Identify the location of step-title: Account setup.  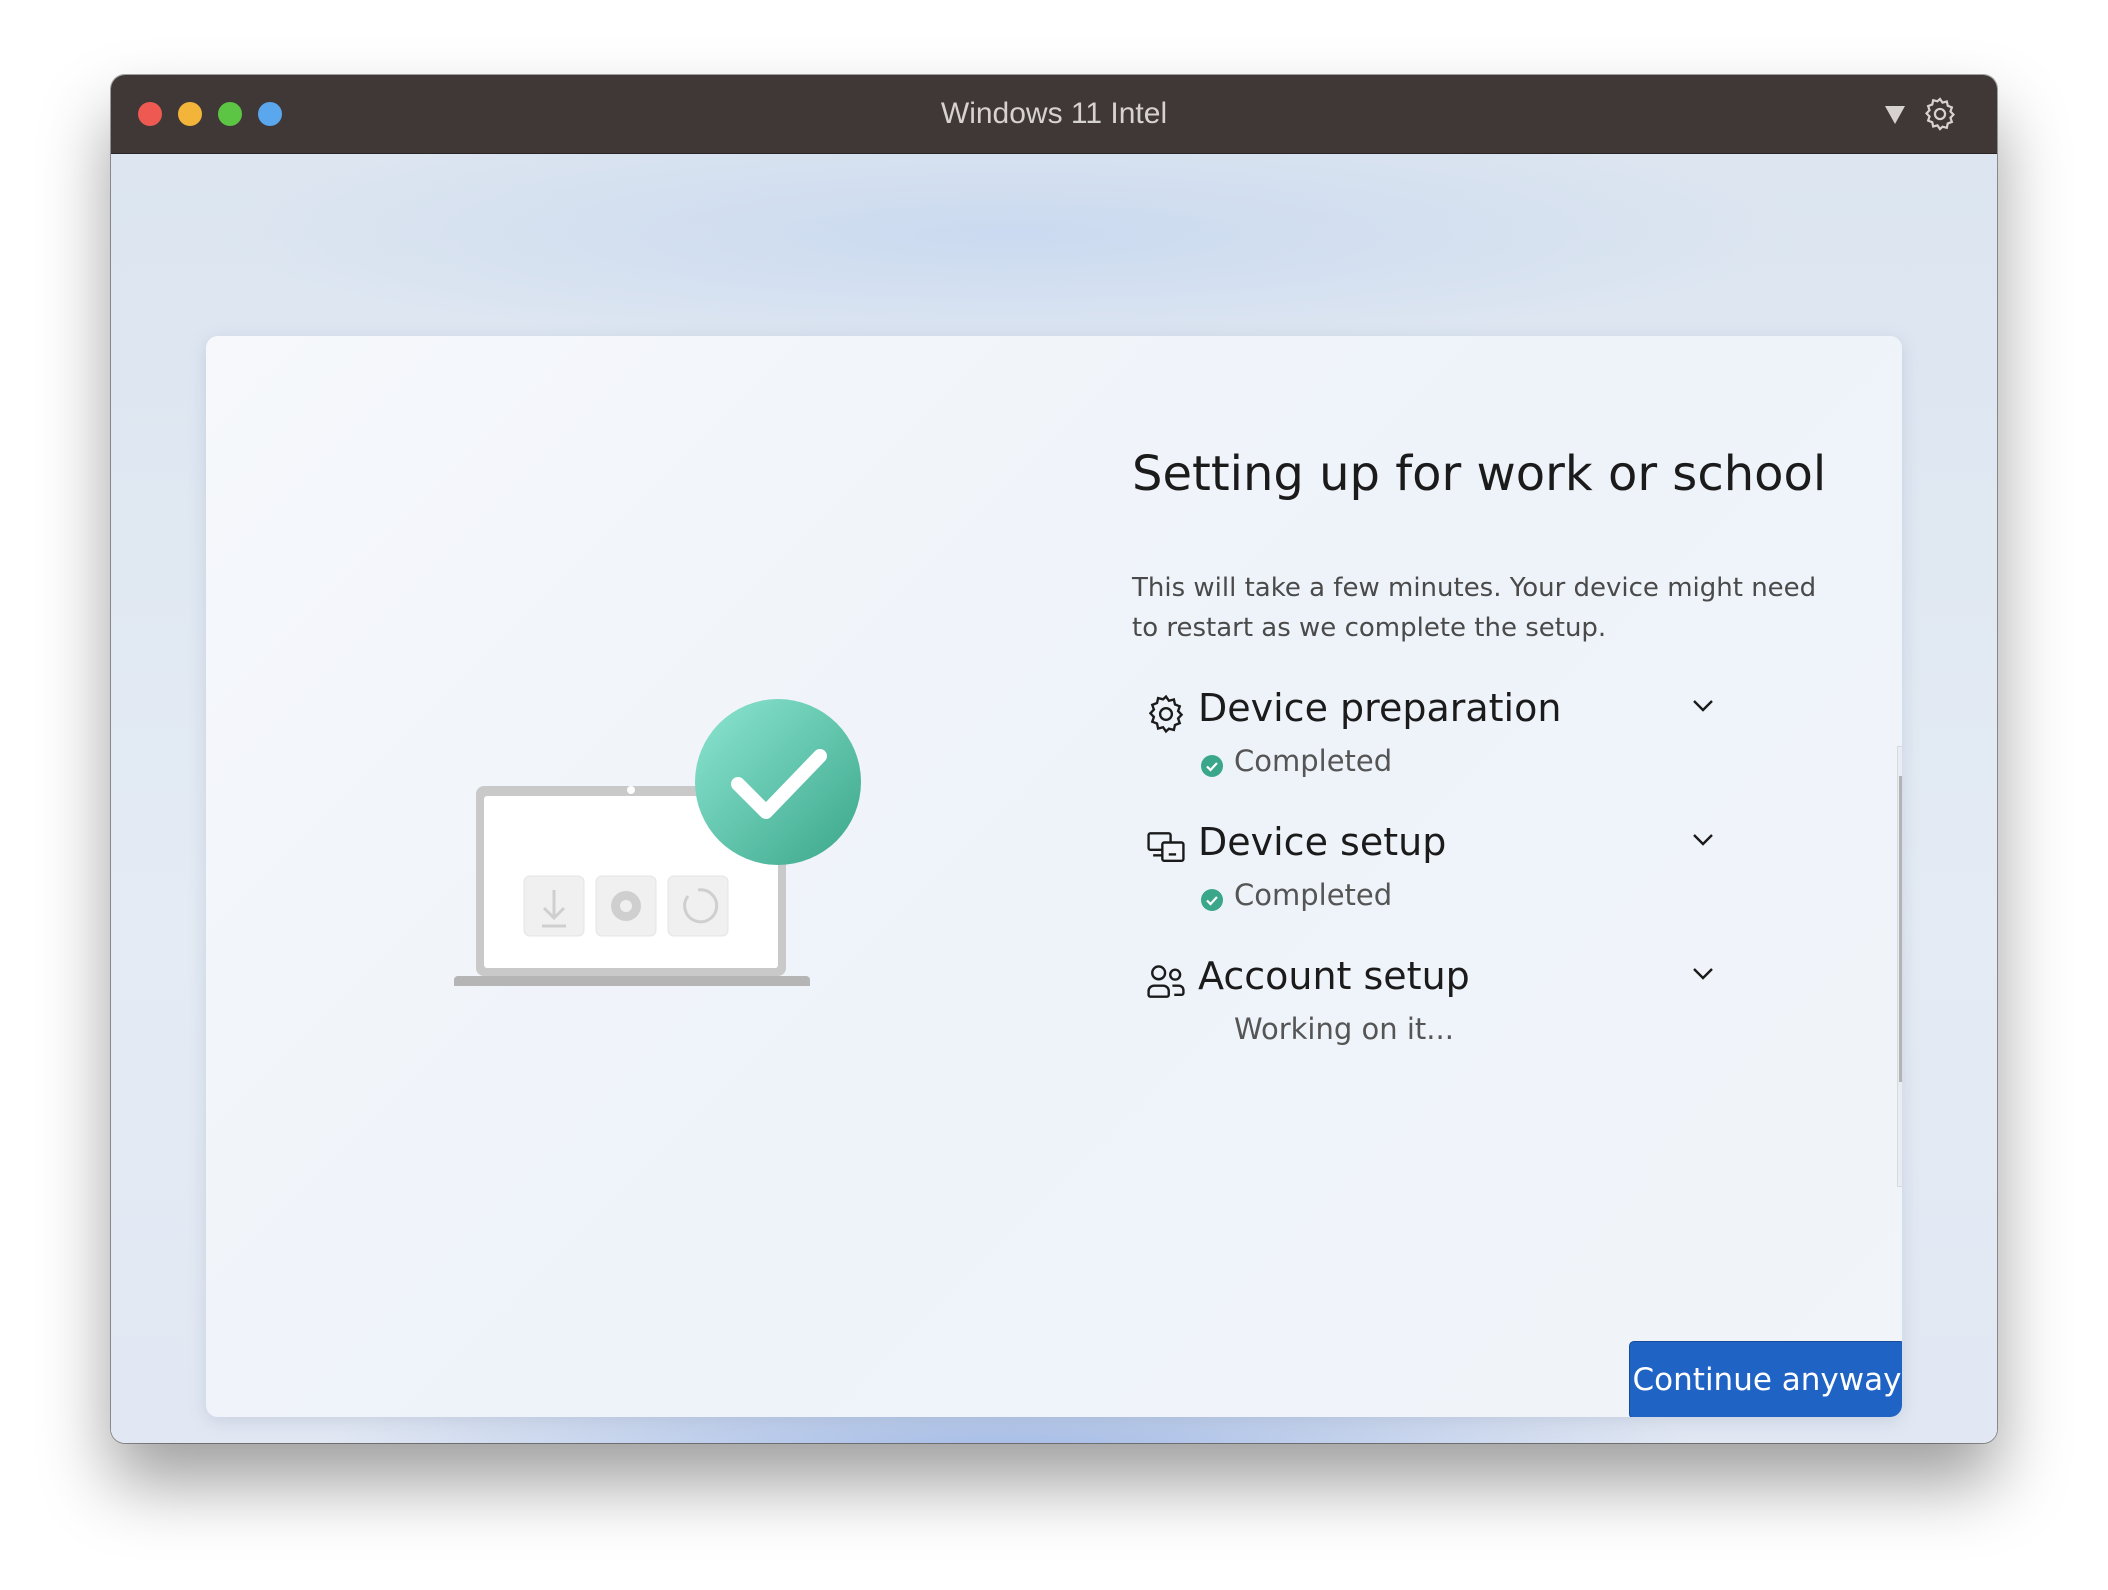
(1334, 976).